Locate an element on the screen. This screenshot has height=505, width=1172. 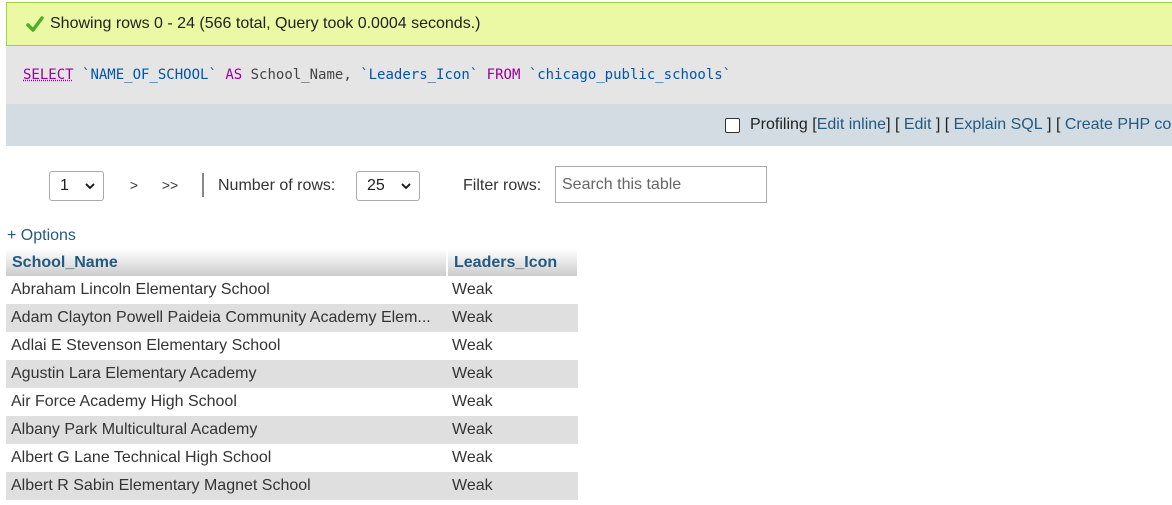
table-row: Albert G Lane Technical High School Weak is located at coordinates (292, 458).